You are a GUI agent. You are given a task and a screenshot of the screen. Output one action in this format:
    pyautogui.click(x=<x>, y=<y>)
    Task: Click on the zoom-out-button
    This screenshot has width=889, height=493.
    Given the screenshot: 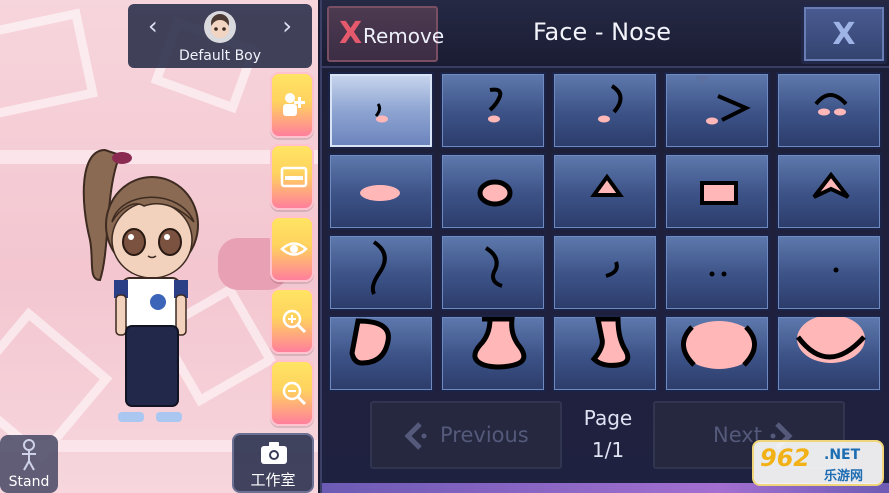 What is the action you would take?
    pyautogui.click(x=292, y=393)
    